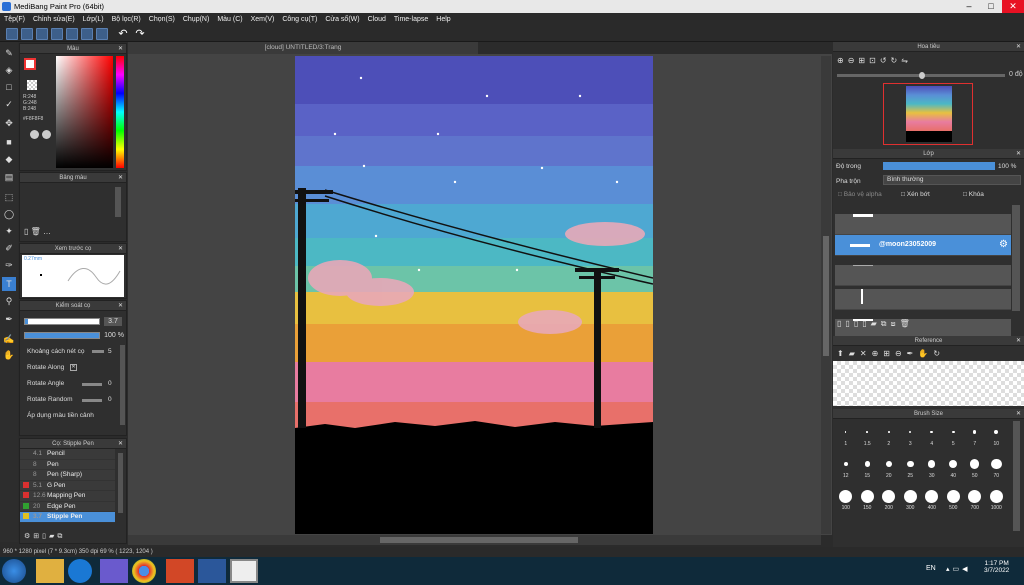 The width and height of the screenshot is (1024, 585). I want to click on add-brush-icon: ⊞, so click(37, 536).